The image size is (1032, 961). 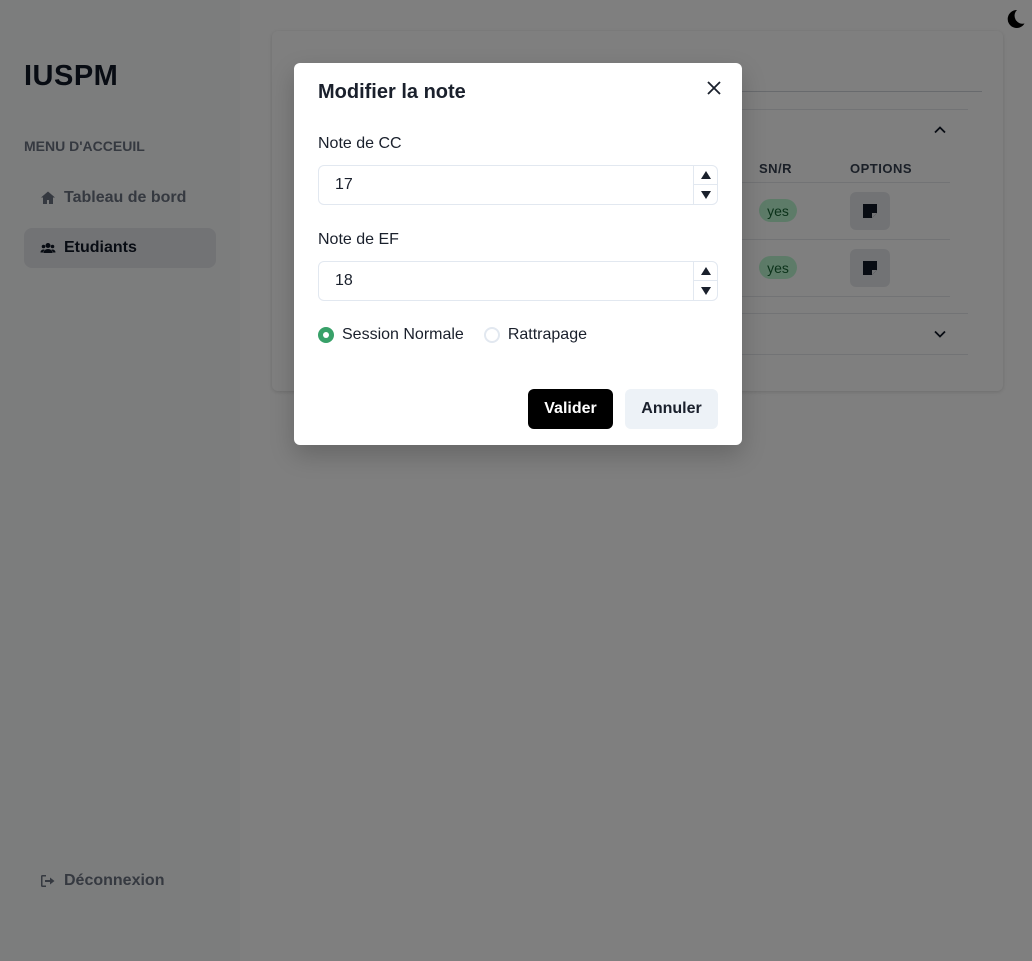 I want to click on radio-label: Rattrapage, so click(x=547, y=334).